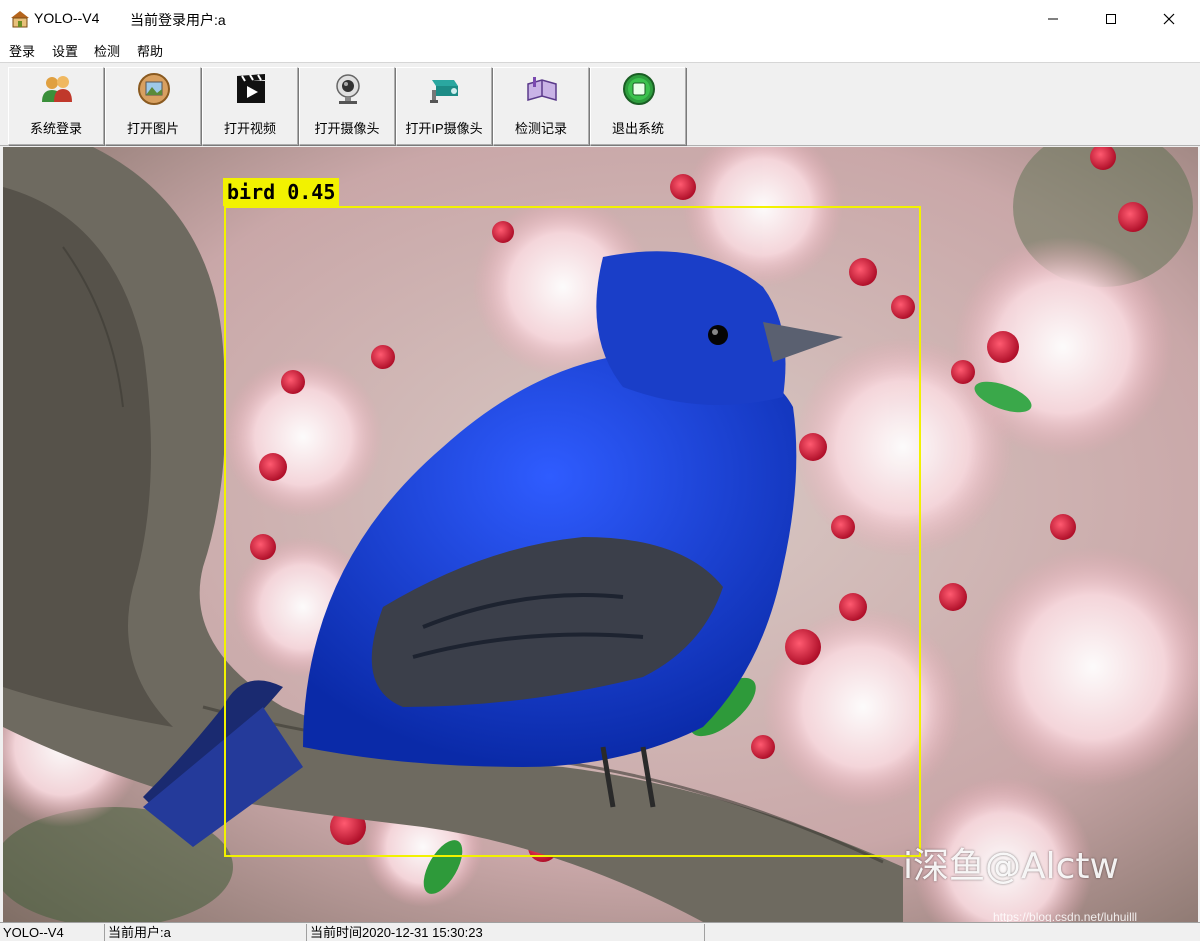  What do you see at coordinates (22, 50) in the screenshot?
I see `menu-login: 登录` at bounding box center [22, 50].